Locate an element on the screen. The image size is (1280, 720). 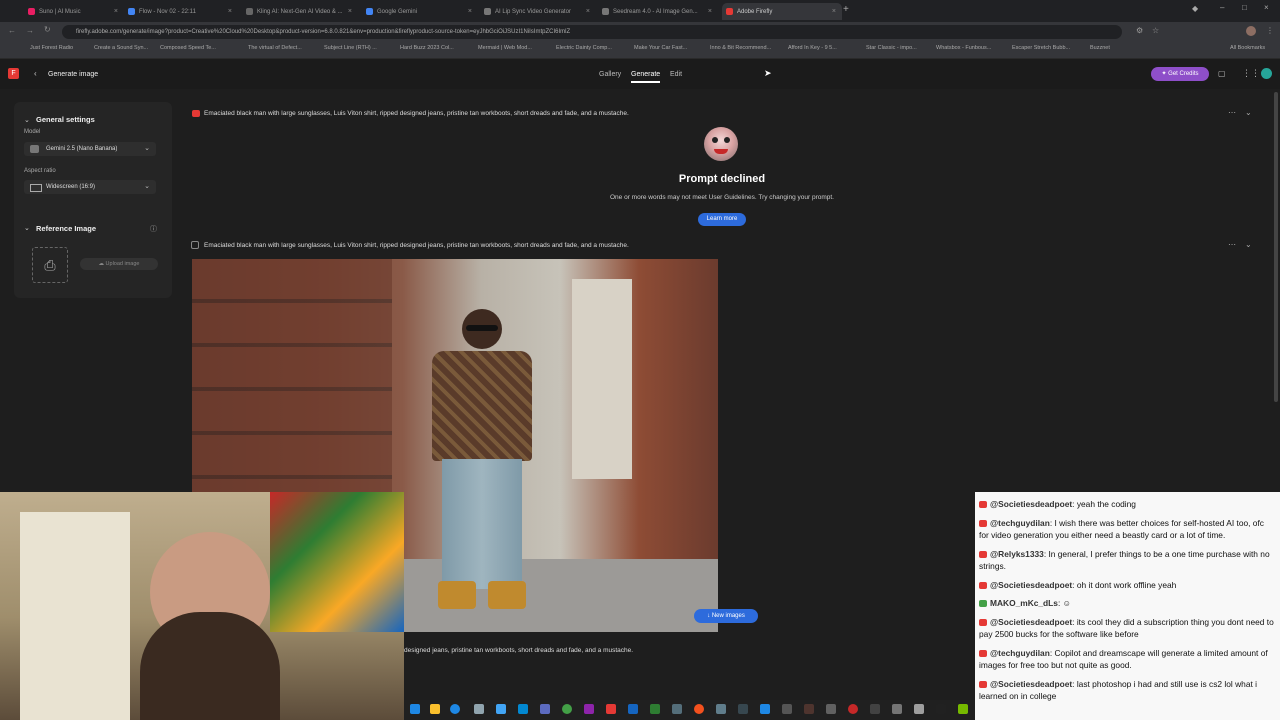
browser-tab: Suno | AI Music × is located at coordinates (76, 11).